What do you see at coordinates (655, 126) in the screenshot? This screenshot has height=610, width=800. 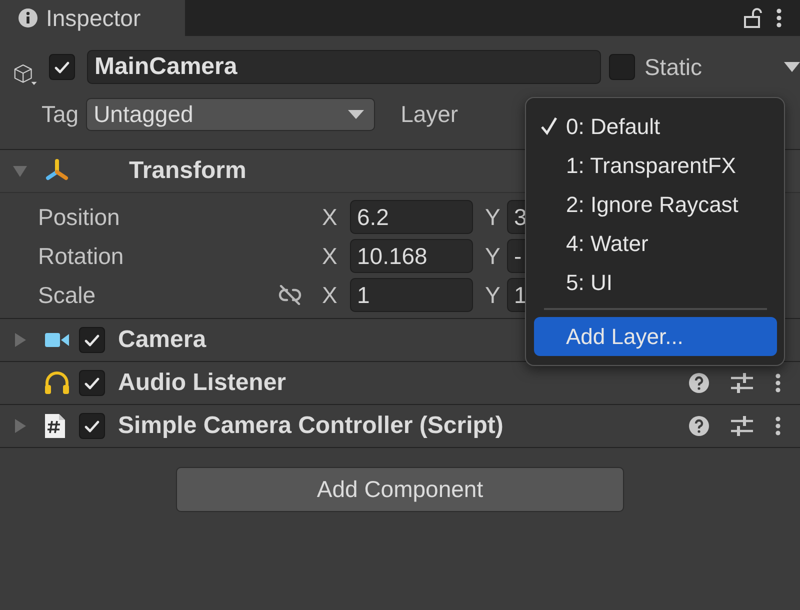 I see `menu-item: 0: Default` at bounding box center [655, 126].